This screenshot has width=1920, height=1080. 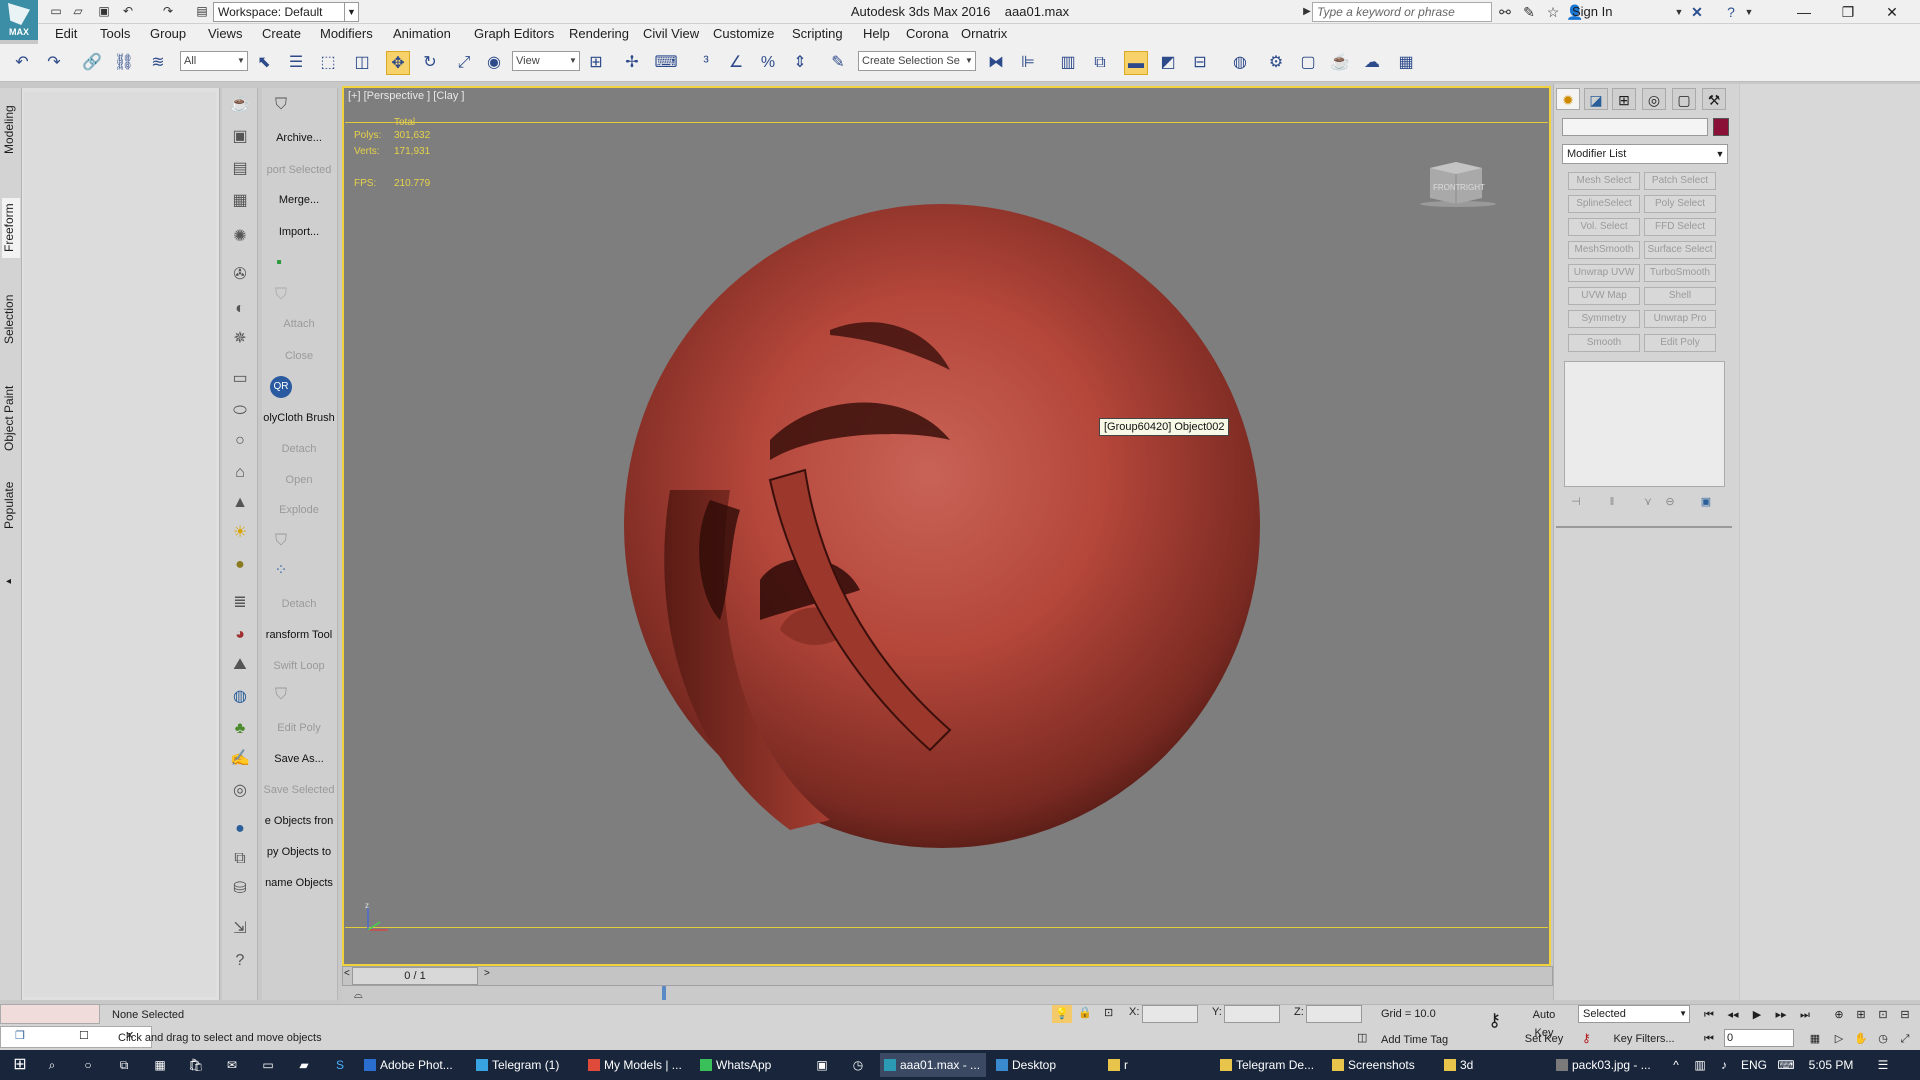 I want to click on close-icon: ✕, so click(x=1892, y=12).